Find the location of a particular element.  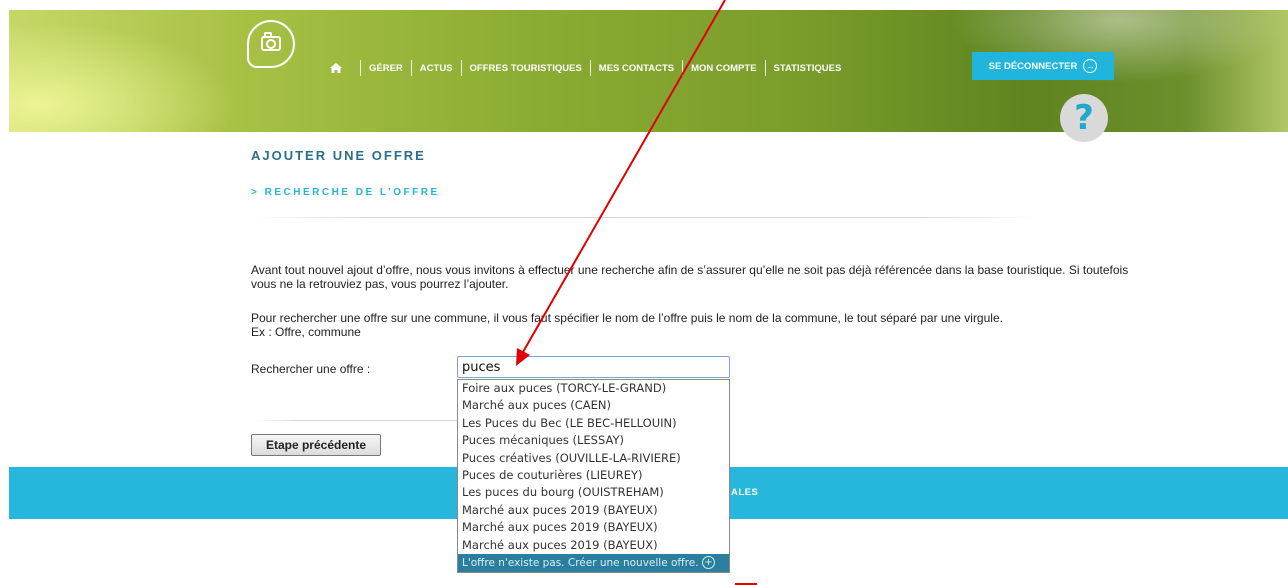

nav-item-statistiques: STATISTIQUES is located at coordinates (808, 68).